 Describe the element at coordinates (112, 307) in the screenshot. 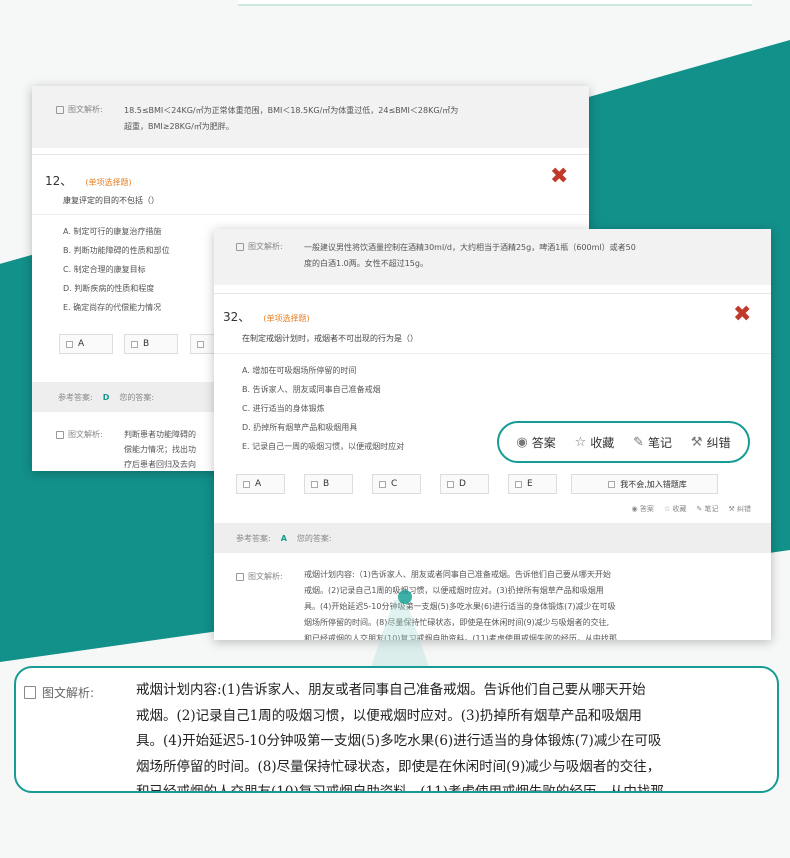

I see `option-e: E. 确定尚存的代偿能力情况` at that location.